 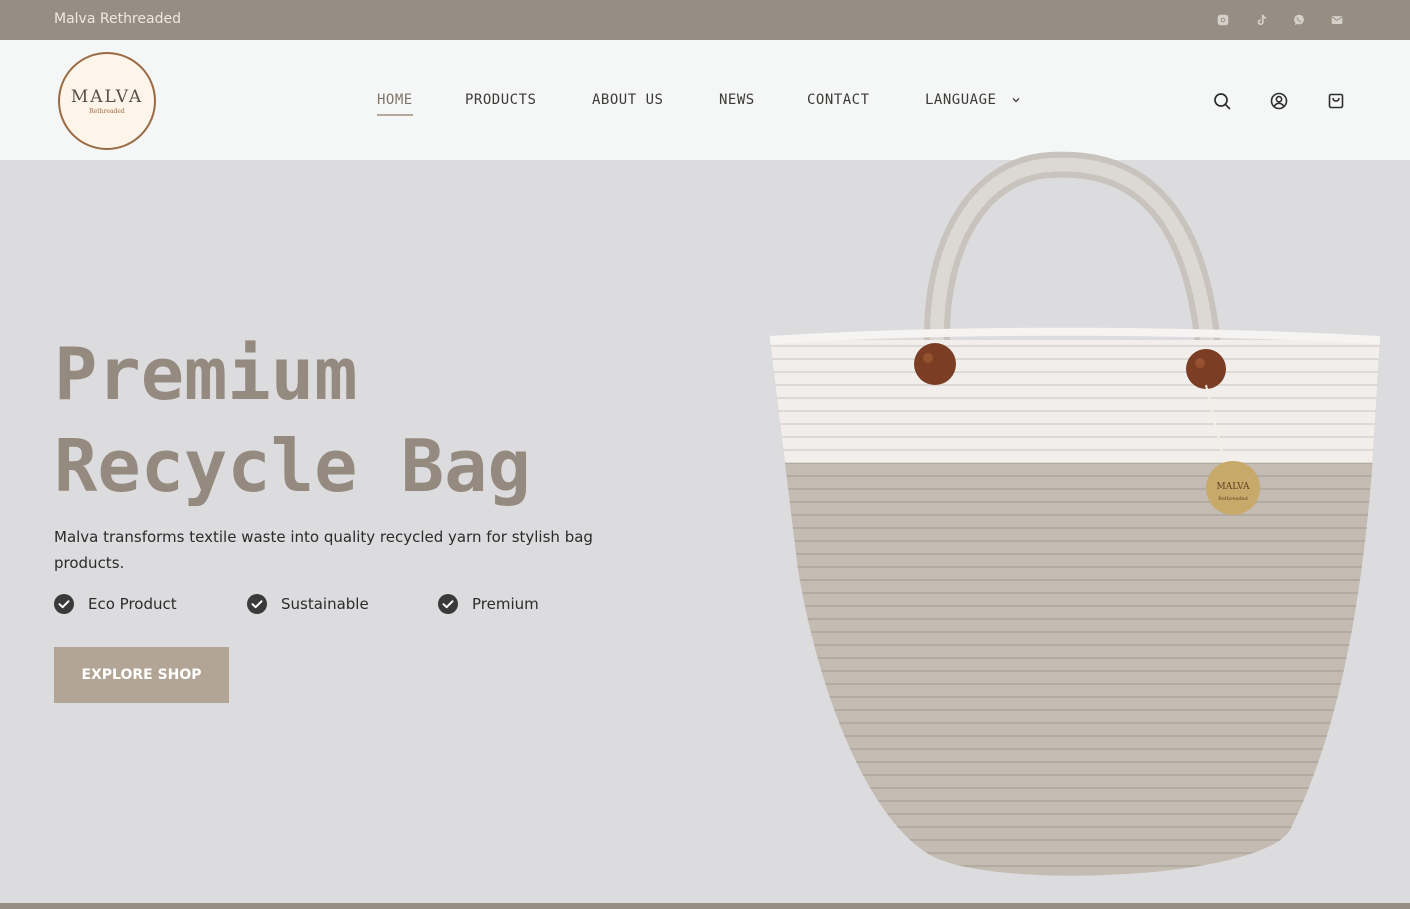 I want to click on account-icon, so click(x=1279, y=101).